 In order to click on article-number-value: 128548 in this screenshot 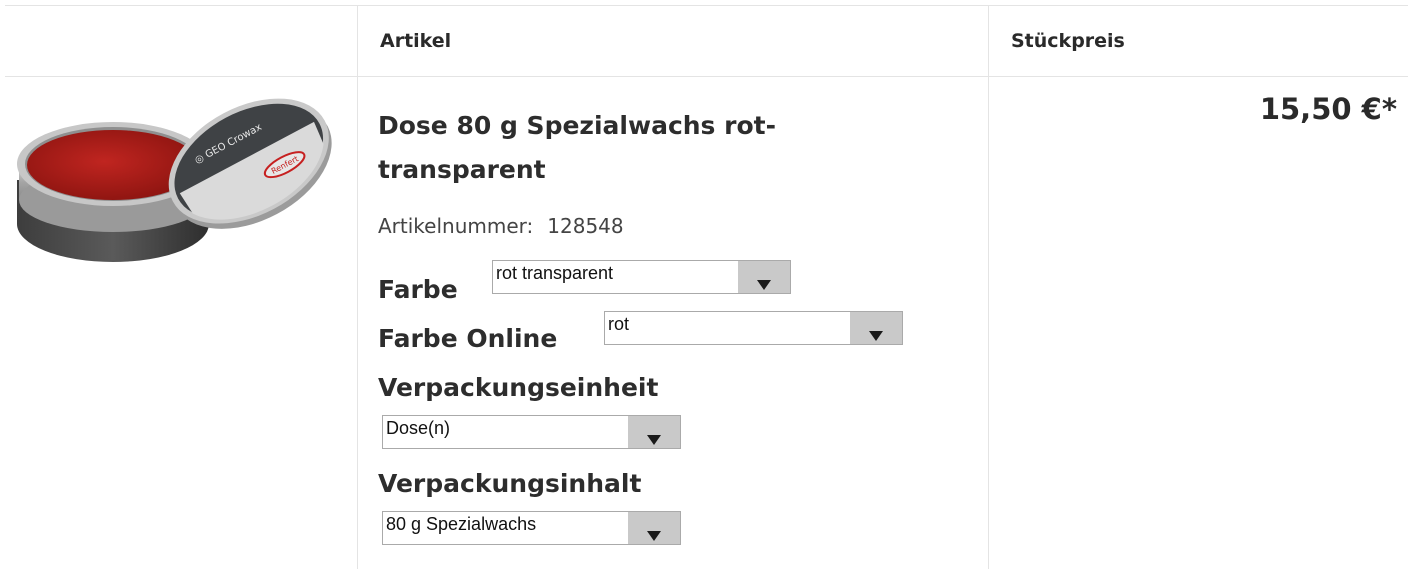, I will do `click(585, 226)`.